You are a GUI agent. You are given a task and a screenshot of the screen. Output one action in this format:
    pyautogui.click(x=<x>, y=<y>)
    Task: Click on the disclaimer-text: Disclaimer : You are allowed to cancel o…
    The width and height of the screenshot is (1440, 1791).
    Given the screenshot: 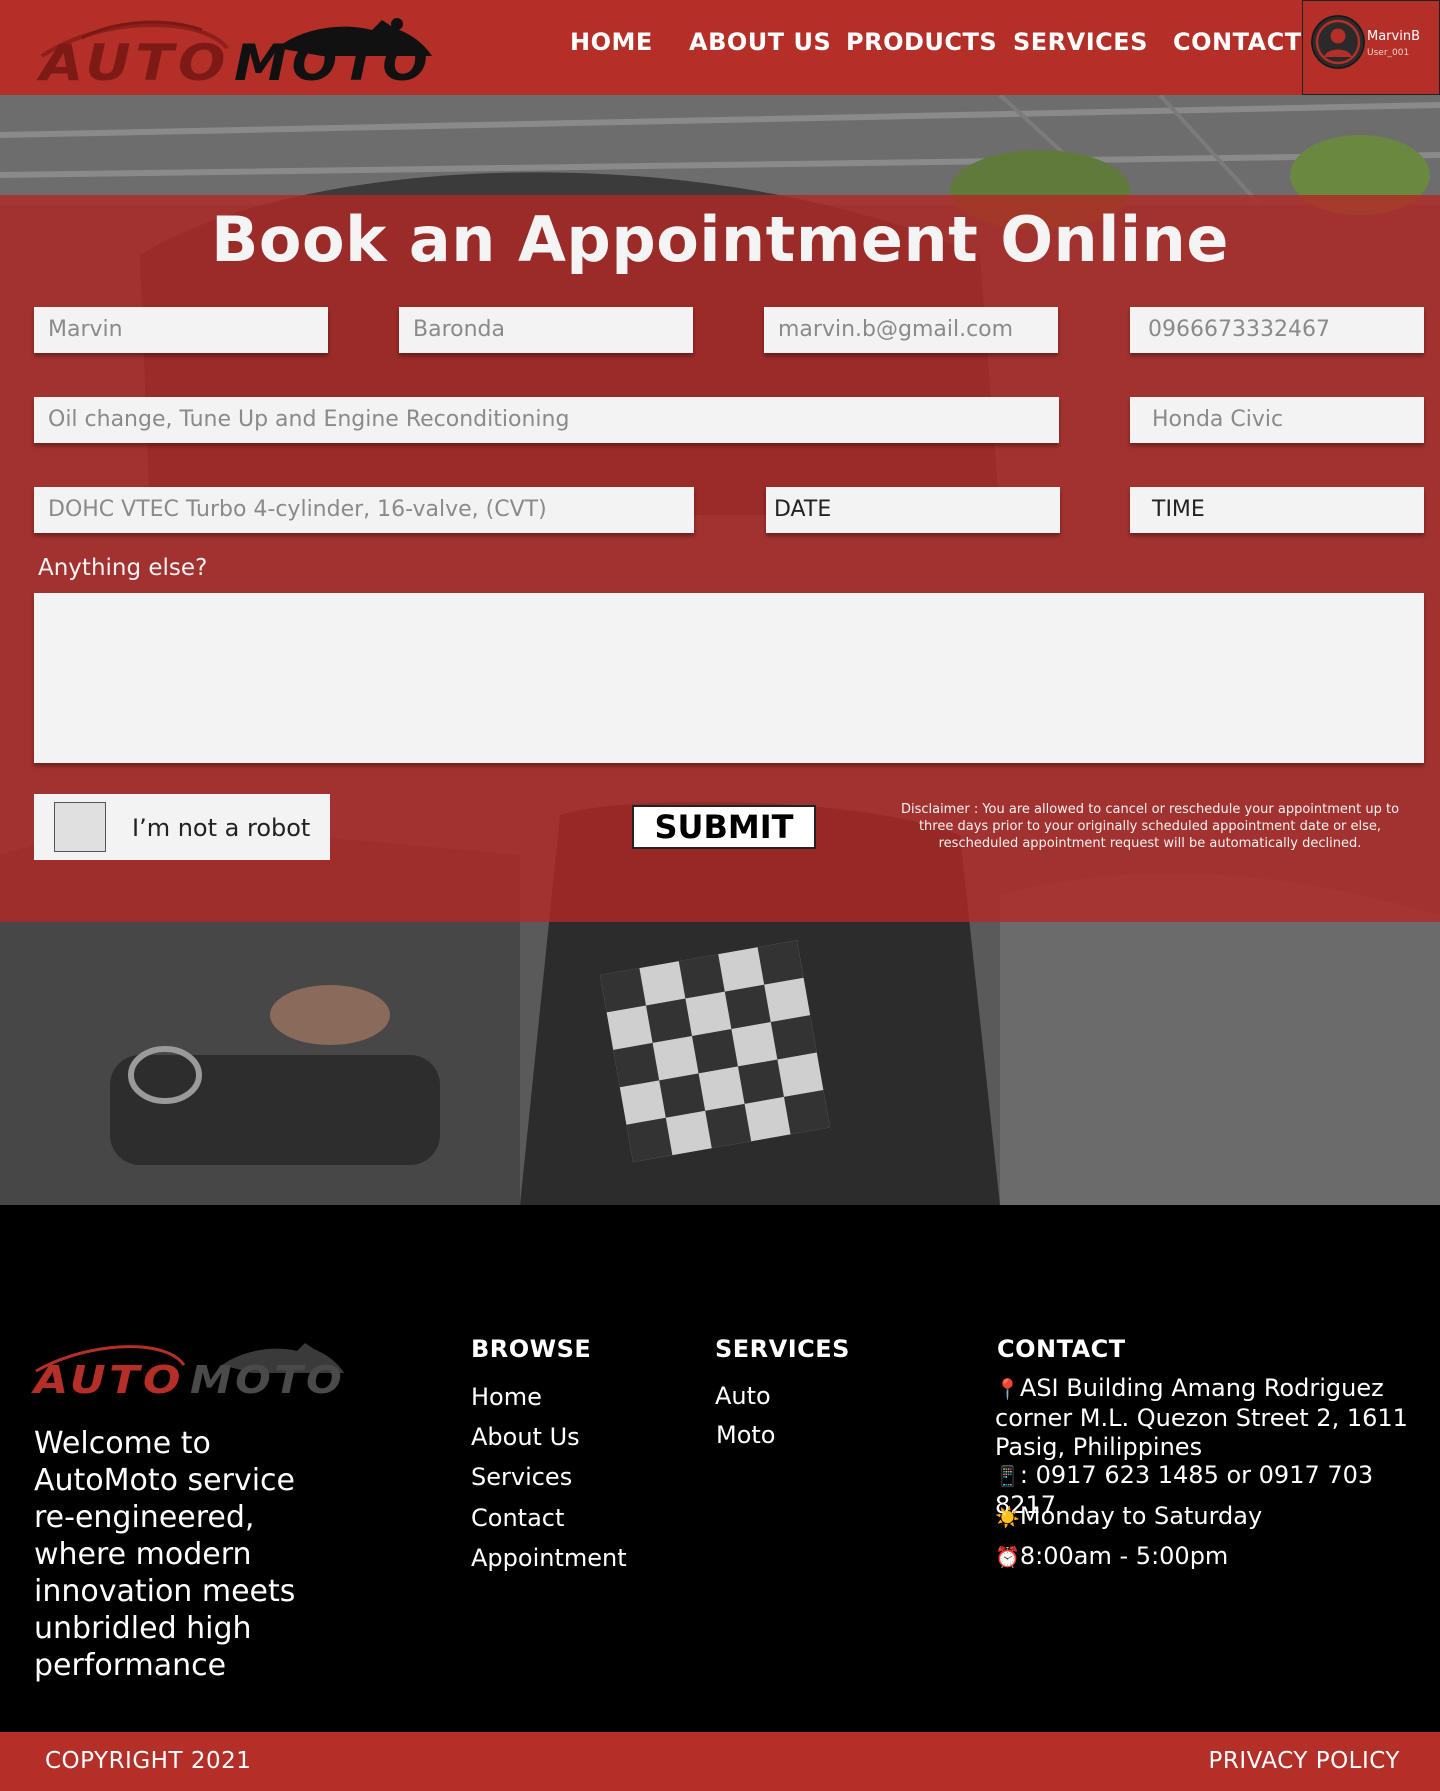 What is the action you would take?
    pyautogui.click(x=1150, y=826)
    